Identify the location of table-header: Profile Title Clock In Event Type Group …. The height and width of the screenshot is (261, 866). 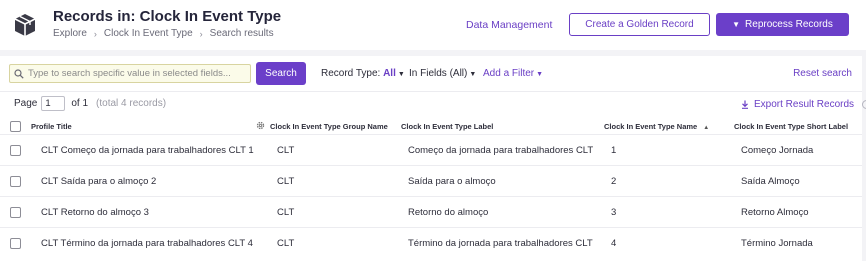
(431, 126).